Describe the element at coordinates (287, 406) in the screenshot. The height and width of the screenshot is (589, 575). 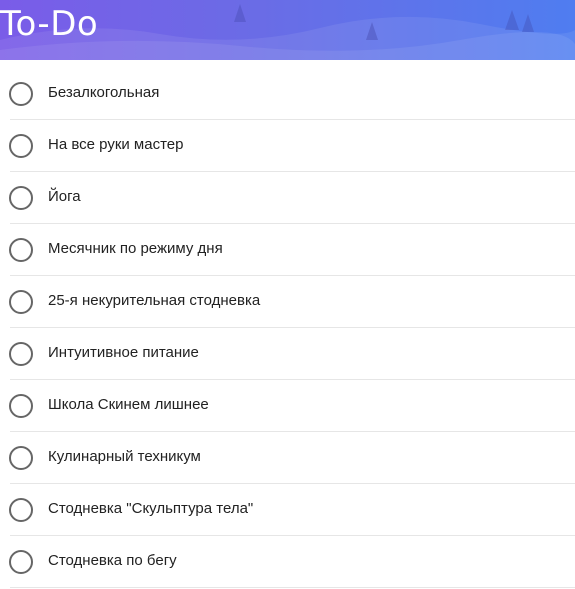
I see `list-item: Школа Скинем лишнее` at that location.